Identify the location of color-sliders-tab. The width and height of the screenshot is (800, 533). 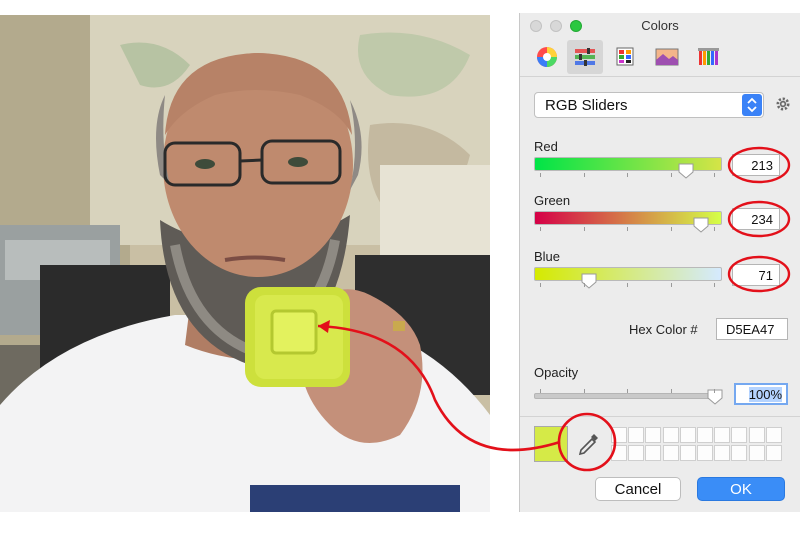
(585, 57).